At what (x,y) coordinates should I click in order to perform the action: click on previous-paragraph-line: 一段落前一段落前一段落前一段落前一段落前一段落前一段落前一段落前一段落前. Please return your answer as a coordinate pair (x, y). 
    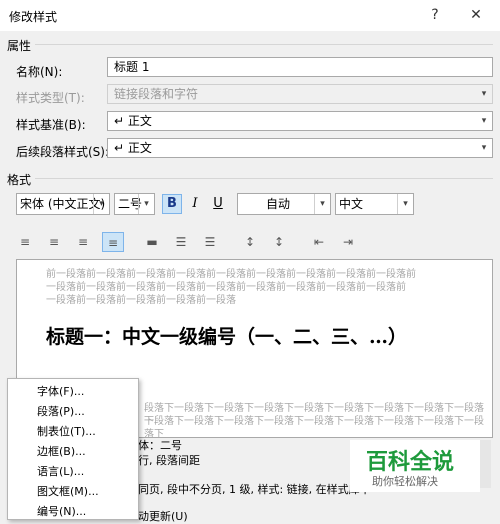
    Looking at the image, I should click on (226, 287).